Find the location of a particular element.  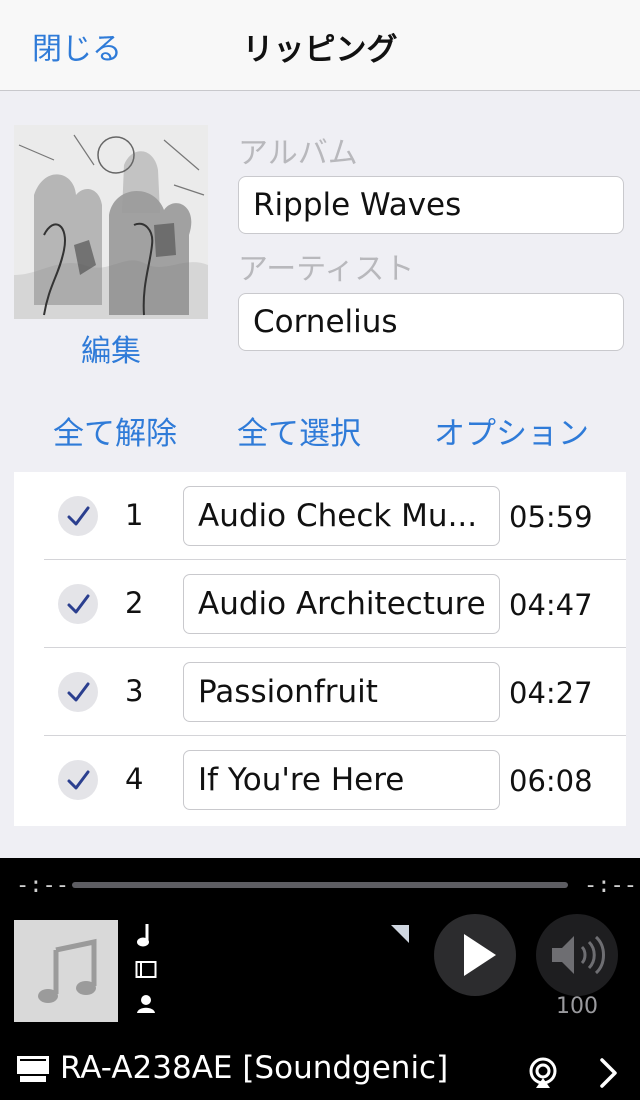

volume-icon is located at coordinates (578, 955).